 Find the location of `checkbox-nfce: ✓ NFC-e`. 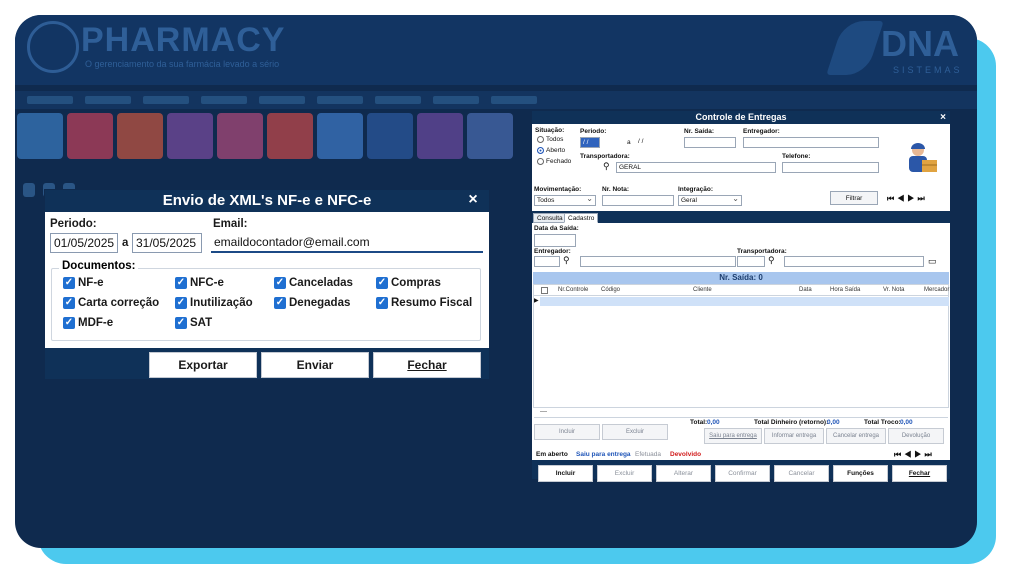

checkbox-nfce: ✓ NFC-e is located at coordinates (199, 283).